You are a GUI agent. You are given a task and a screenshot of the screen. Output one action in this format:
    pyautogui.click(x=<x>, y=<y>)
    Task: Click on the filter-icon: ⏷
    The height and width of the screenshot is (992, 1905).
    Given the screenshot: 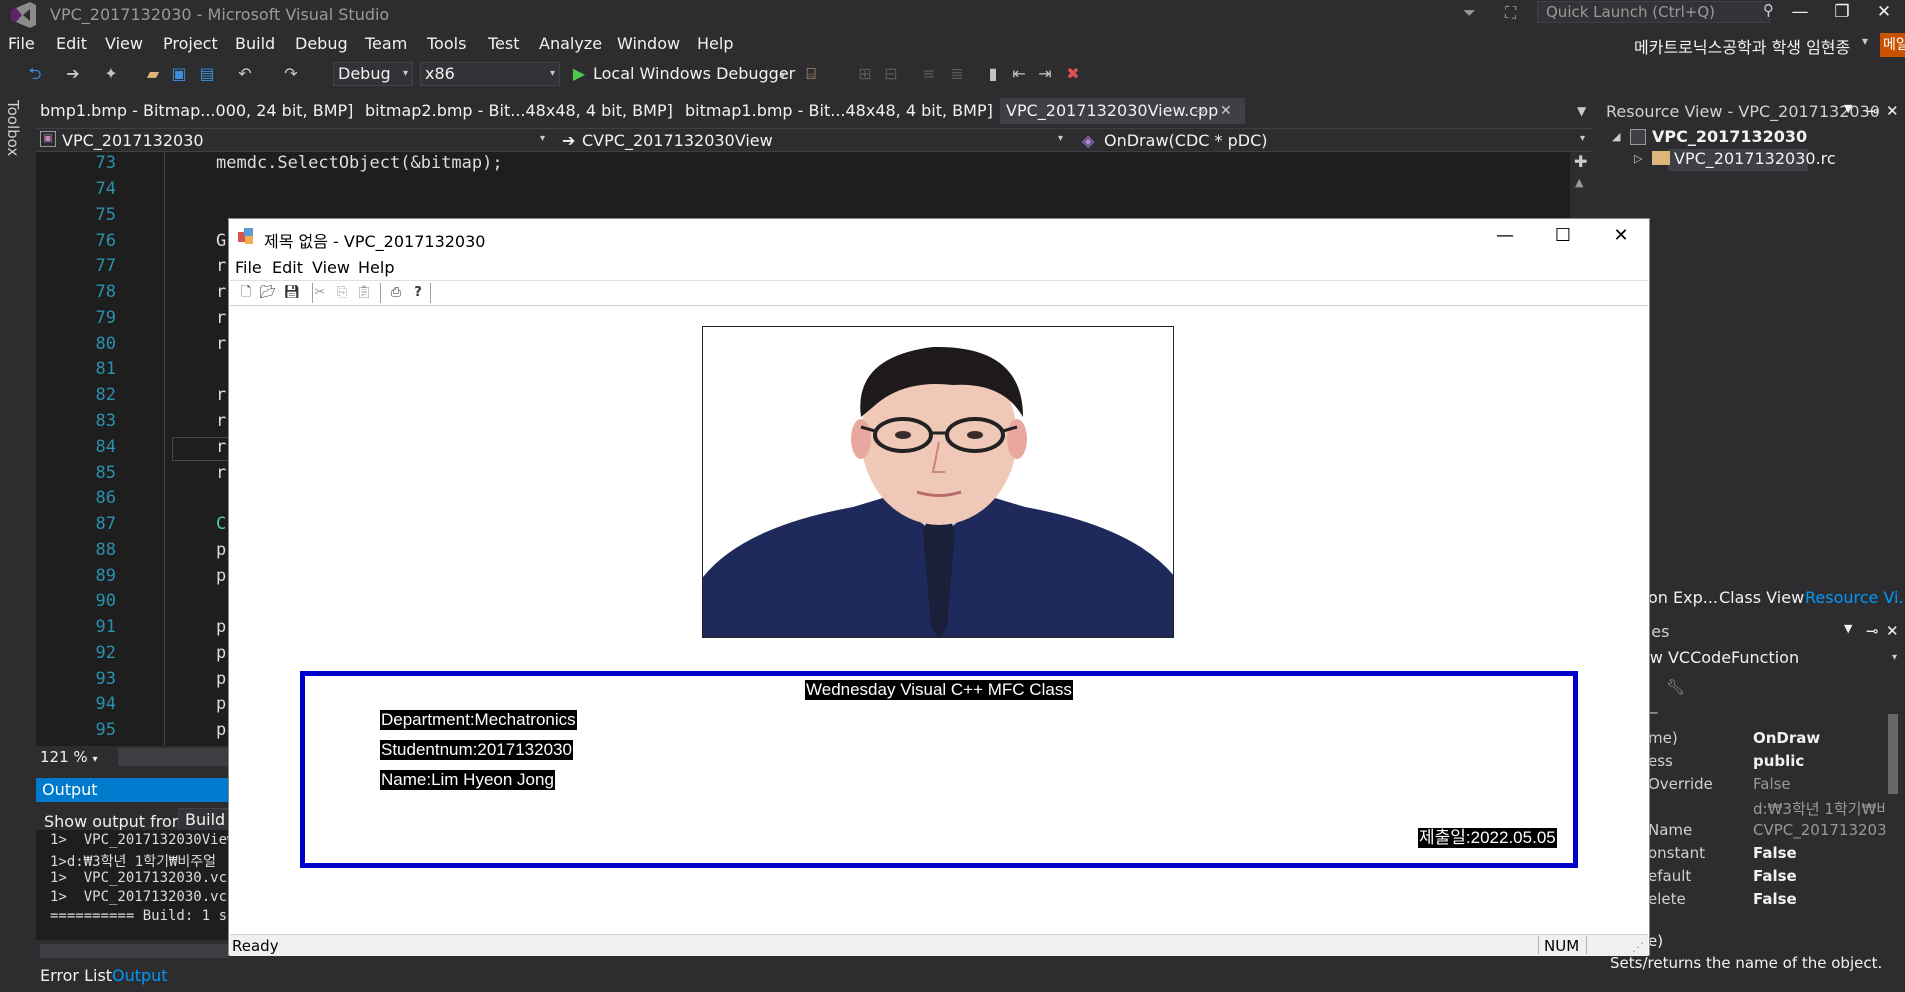 What is the action you would take?
    pyautogui.click(x=1475, y=13)
    